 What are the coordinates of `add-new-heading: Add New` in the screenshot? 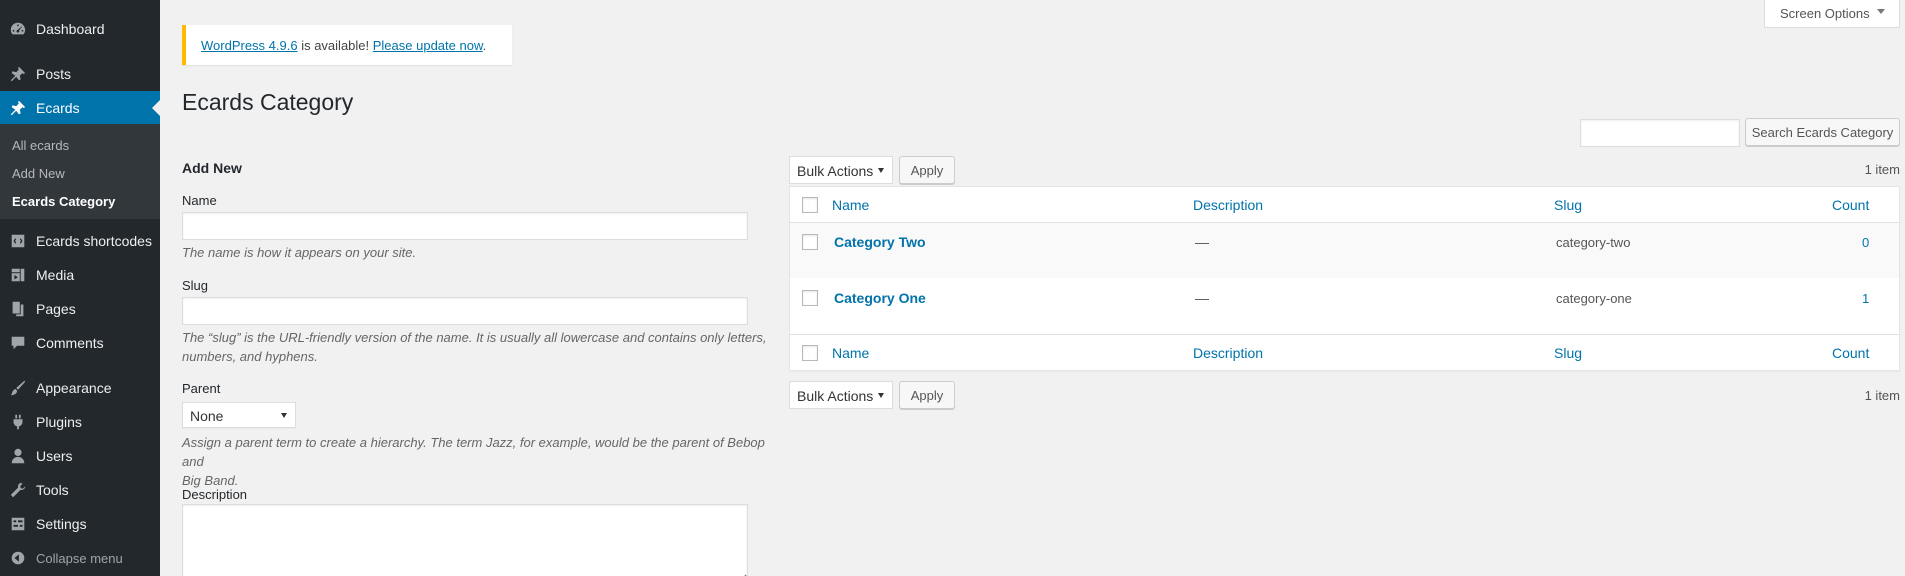 It's located at (212, 168).